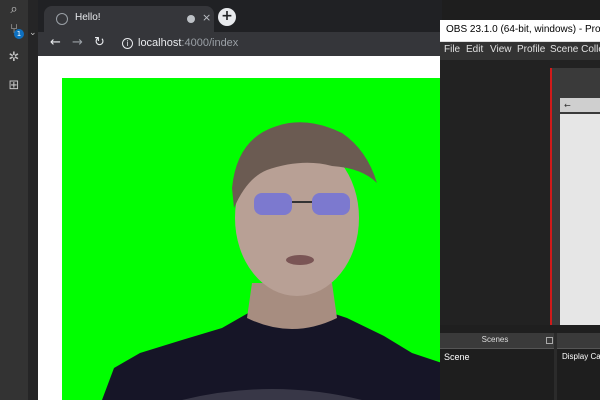  What do you see at coordinates (457, 357) in the screenshot?
I see `scene-item: Scene` at bounding box center [457, 357].